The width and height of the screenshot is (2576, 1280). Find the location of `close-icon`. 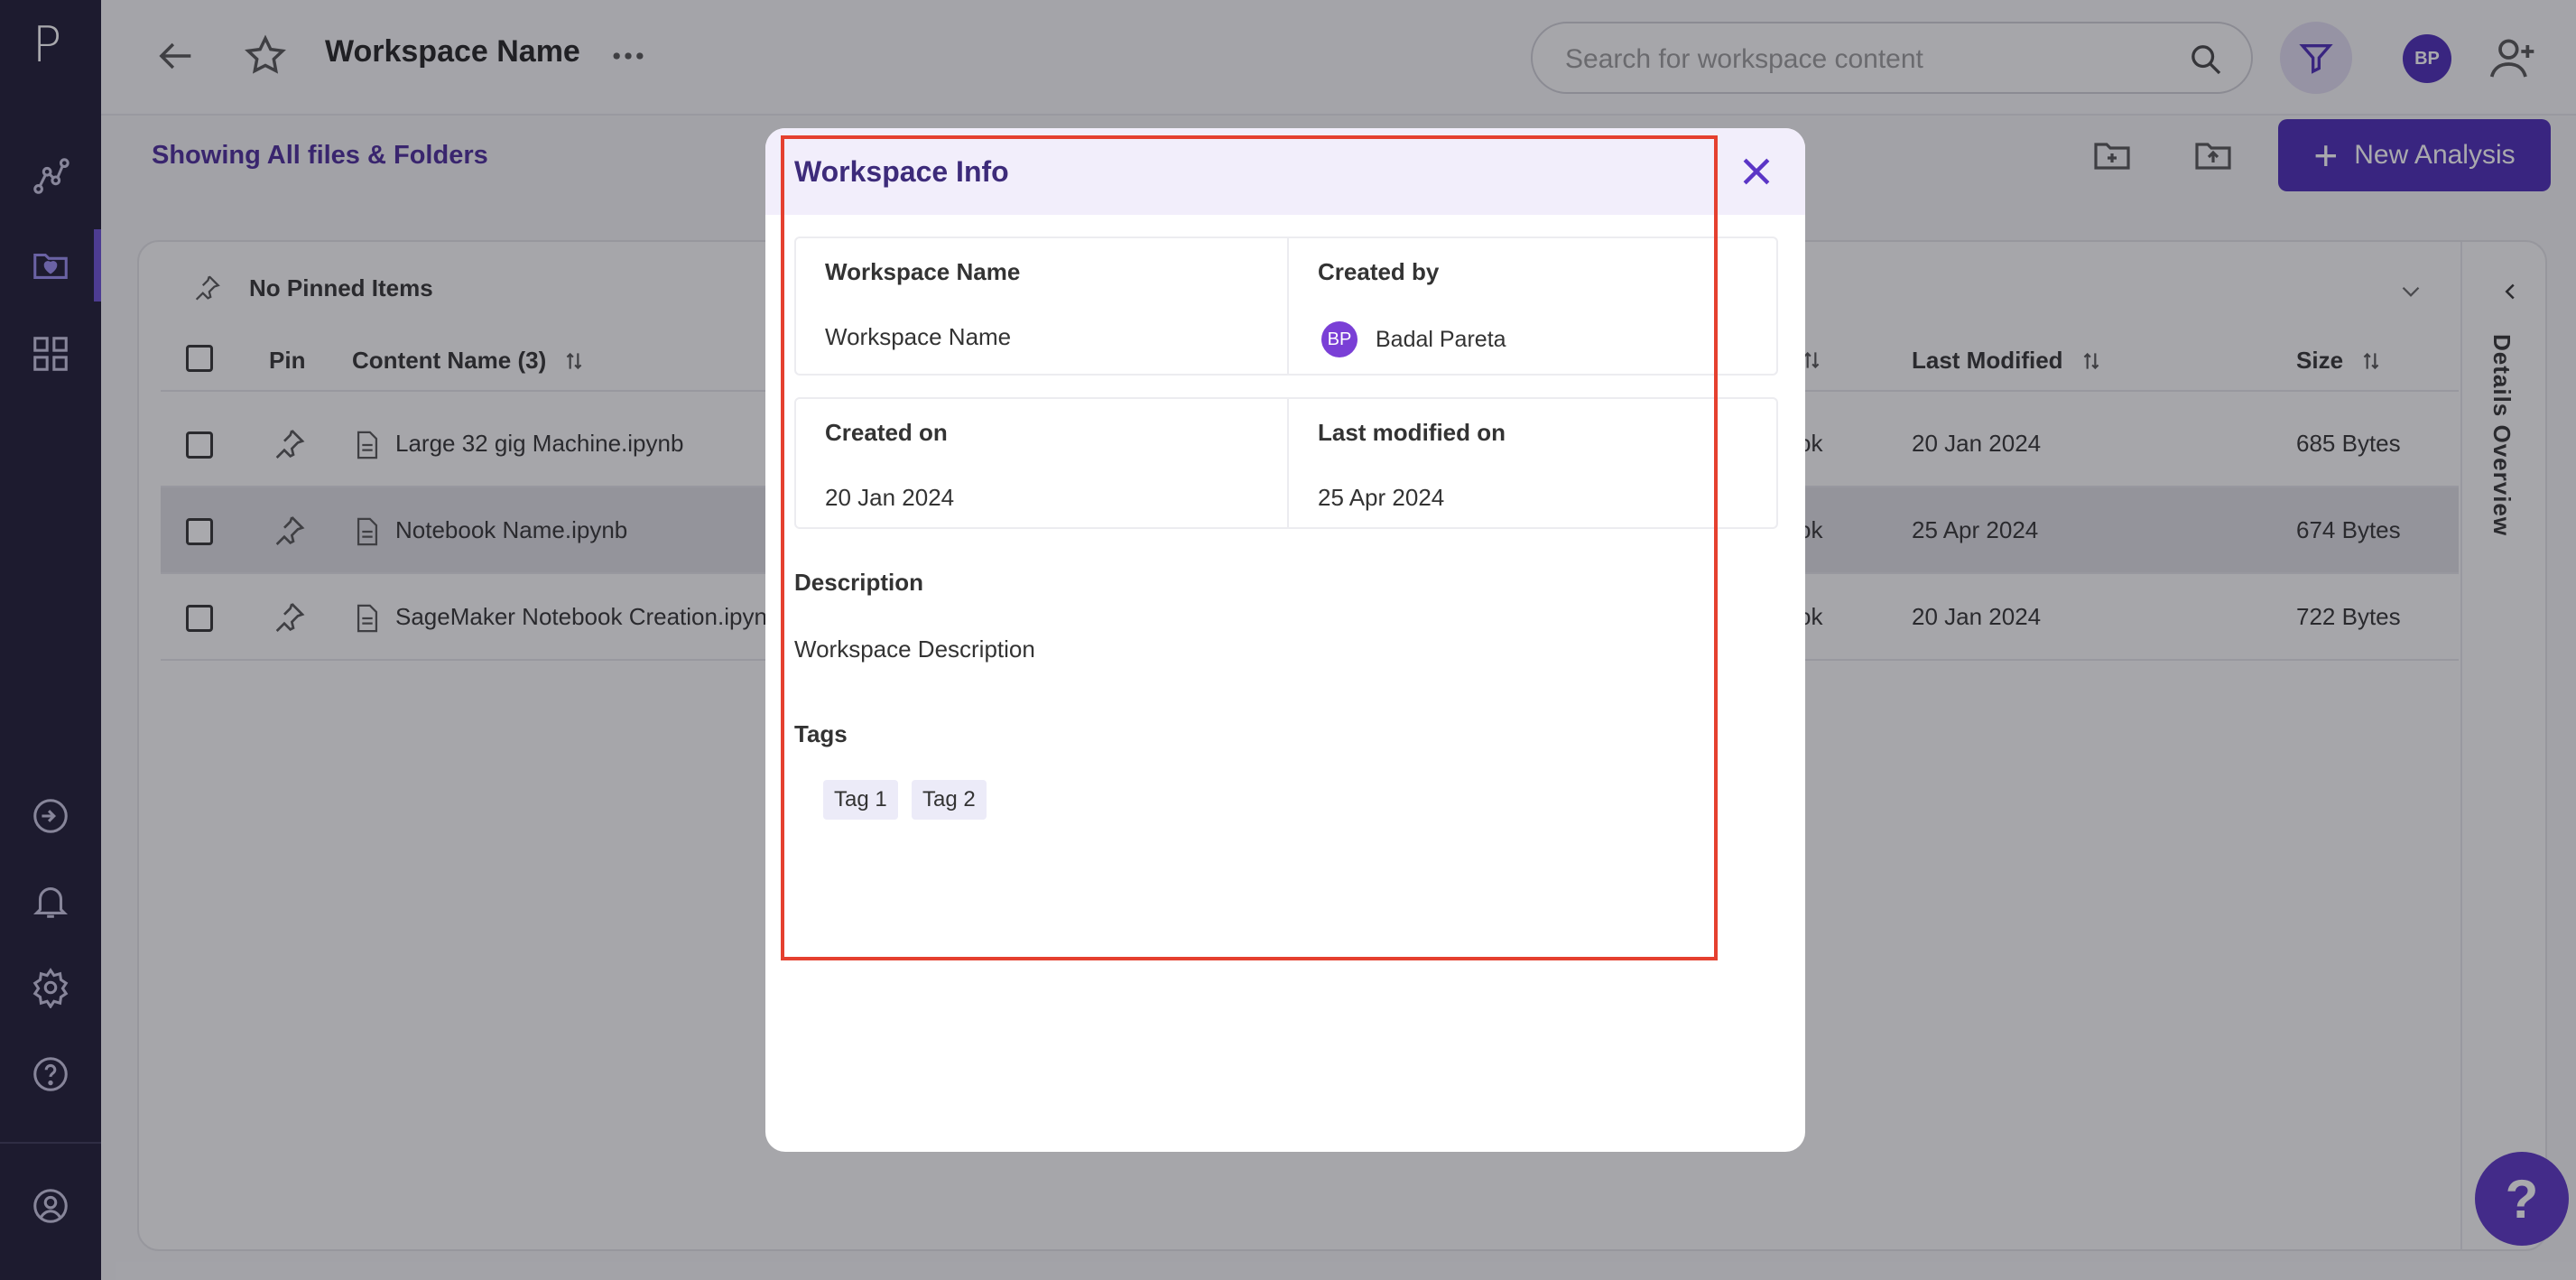

close-icon is located at coordinates (1756, 171).